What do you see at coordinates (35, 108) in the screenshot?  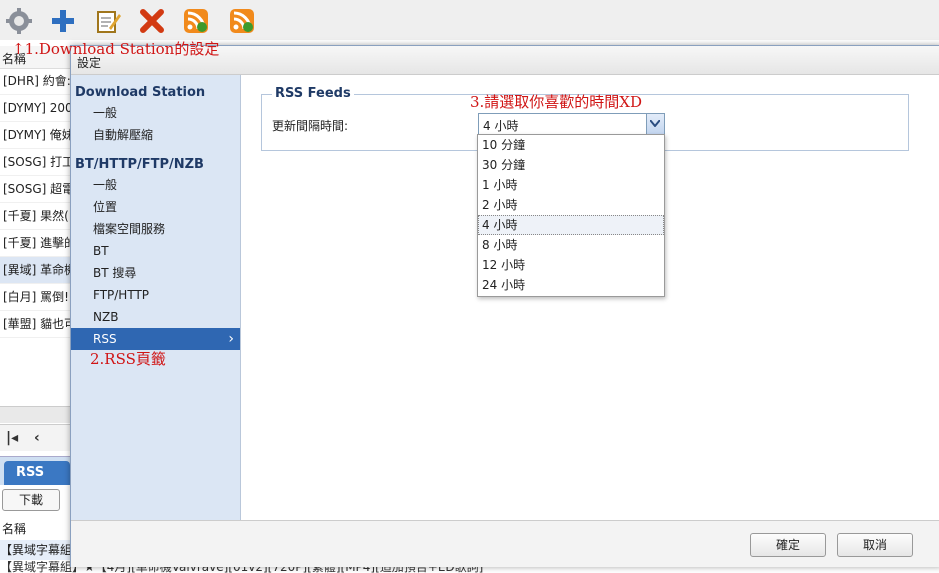 I see `list-item: [DYMY] 200` at bounding box center [35, 108].